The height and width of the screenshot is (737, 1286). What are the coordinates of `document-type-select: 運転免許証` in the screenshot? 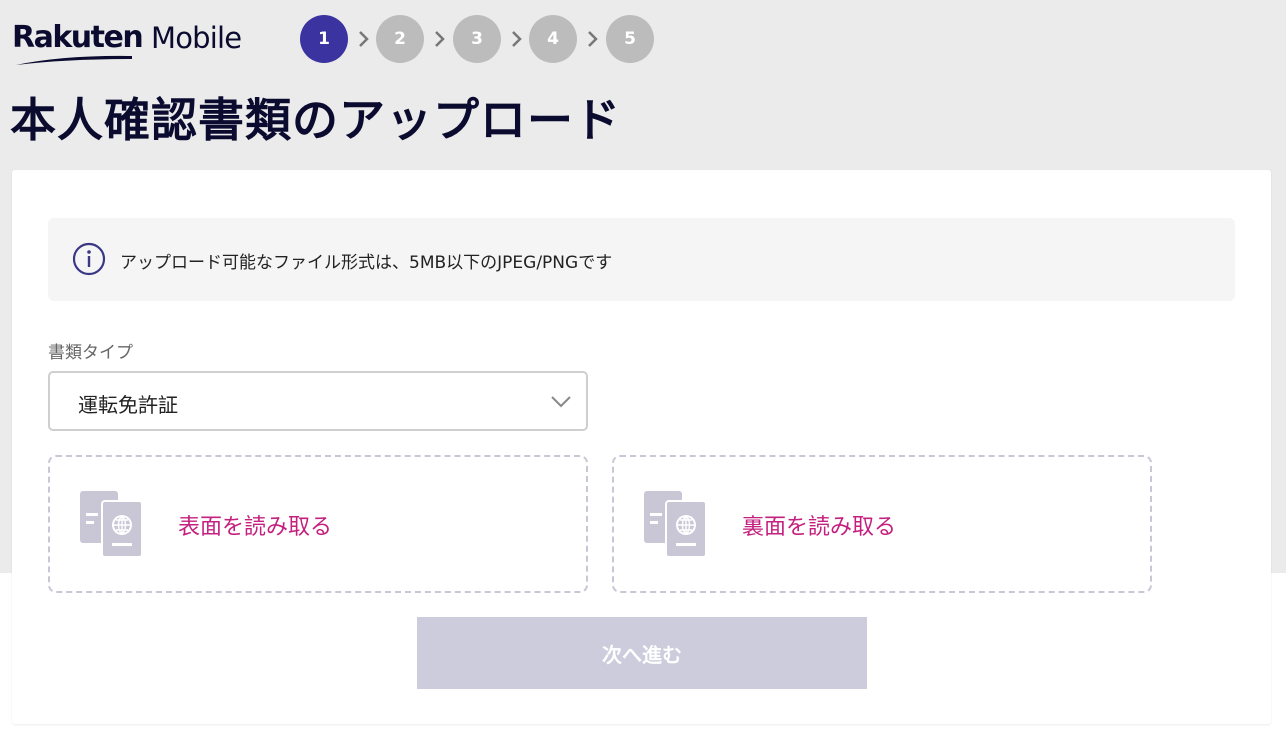 It's located at (318, 401).